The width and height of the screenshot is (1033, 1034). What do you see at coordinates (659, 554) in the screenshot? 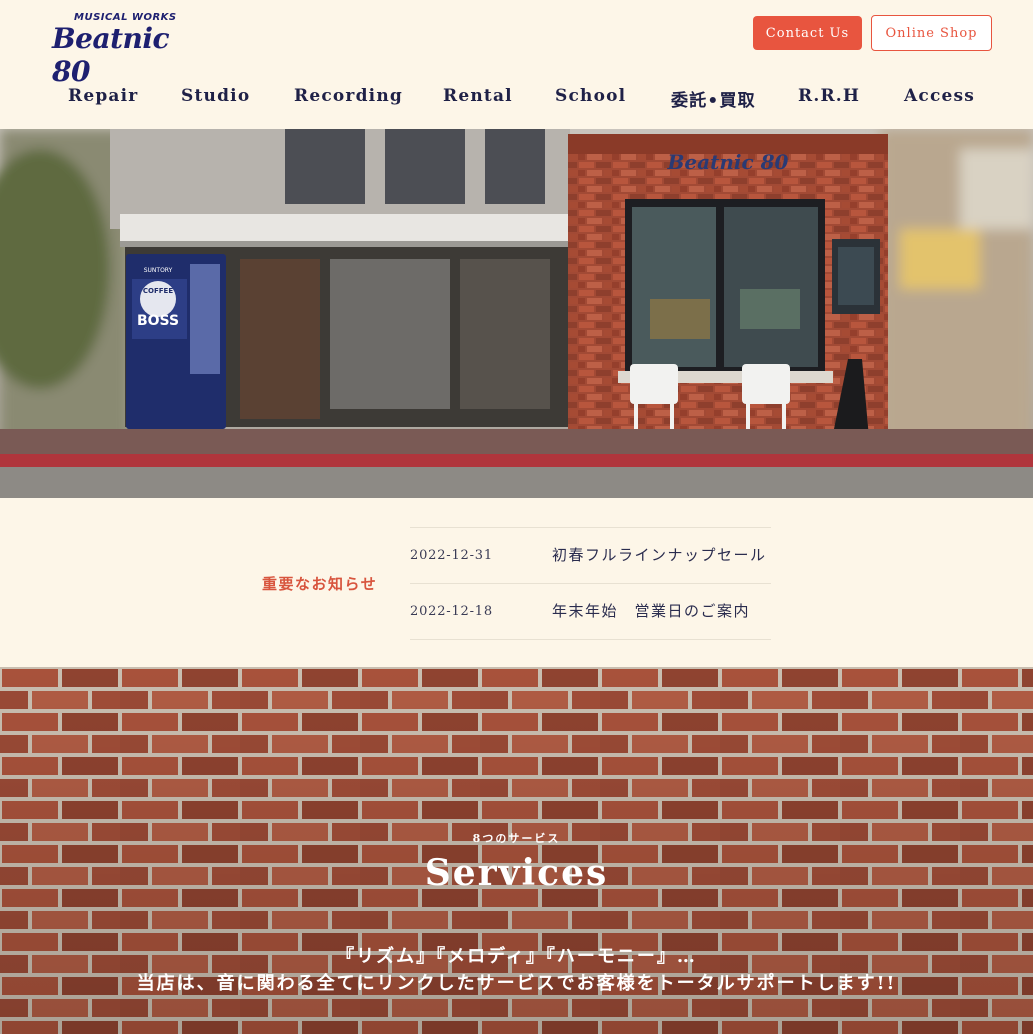
I see `news-title-link: 初春フルラインナップセール` at bounding box center [659, 554].